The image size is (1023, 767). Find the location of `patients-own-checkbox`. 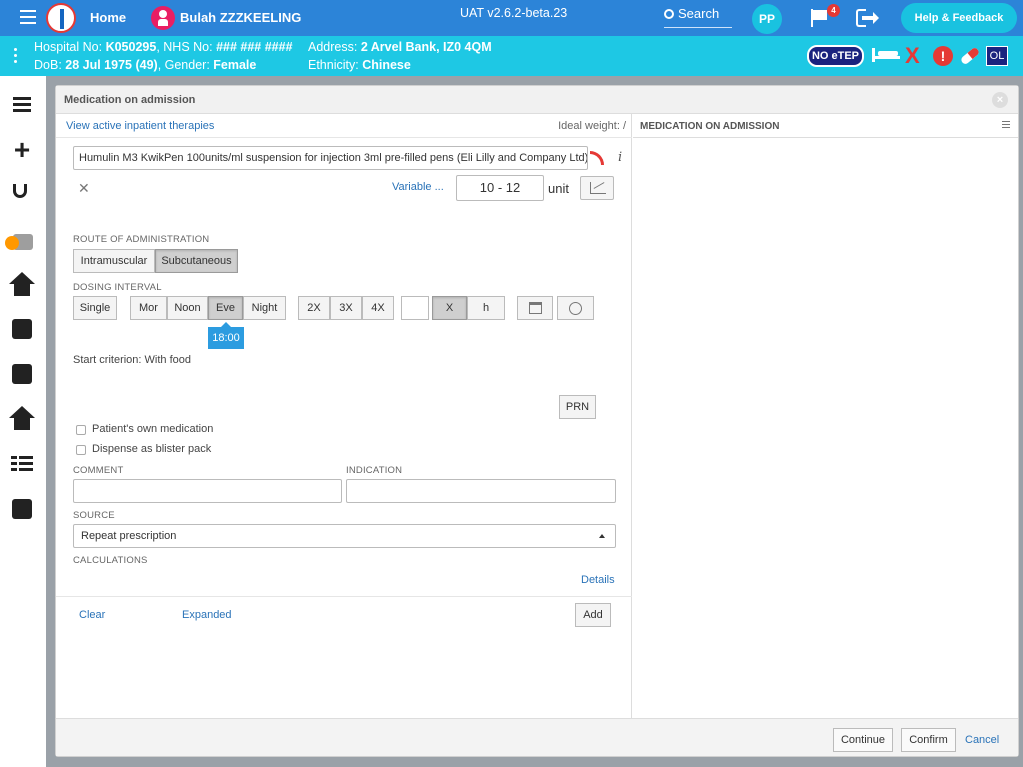

patients-own-checkbox is located at coordinates (81, 430).